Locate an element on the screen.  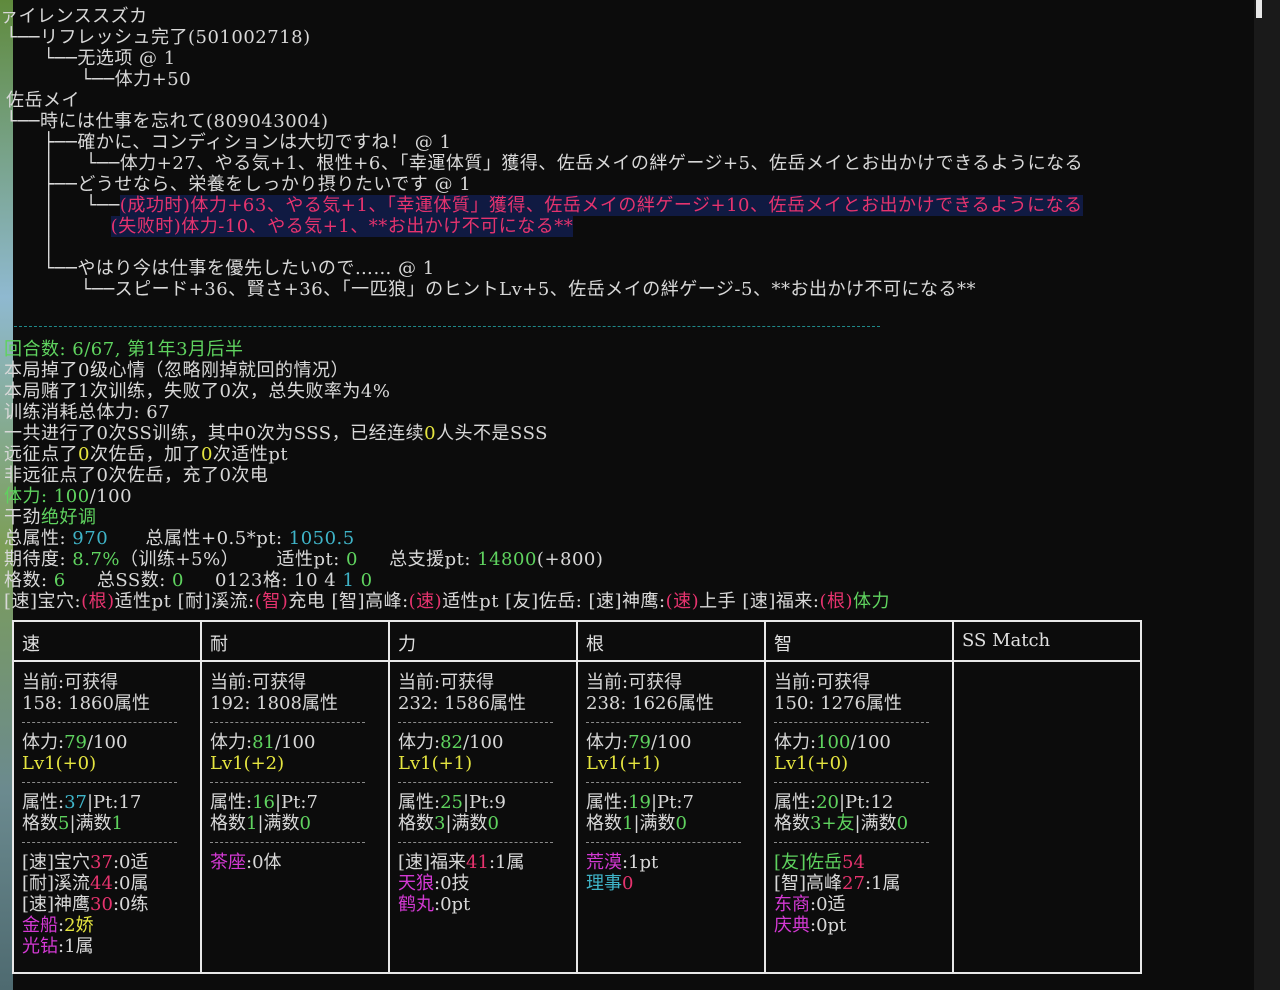
text-segment: 37 is located at coordinates (101, 862).